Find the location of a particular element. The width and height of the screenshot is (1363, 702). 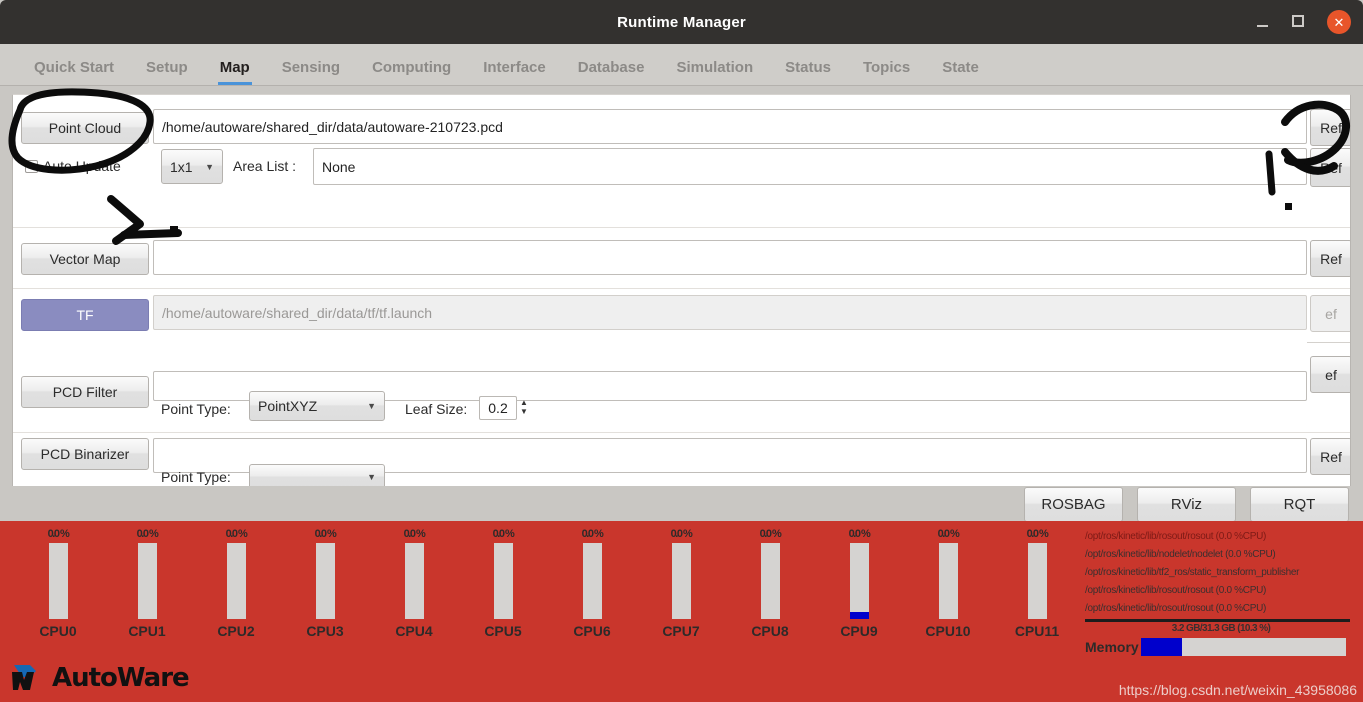

maximize-icon is located at coordinates (1300, 22).